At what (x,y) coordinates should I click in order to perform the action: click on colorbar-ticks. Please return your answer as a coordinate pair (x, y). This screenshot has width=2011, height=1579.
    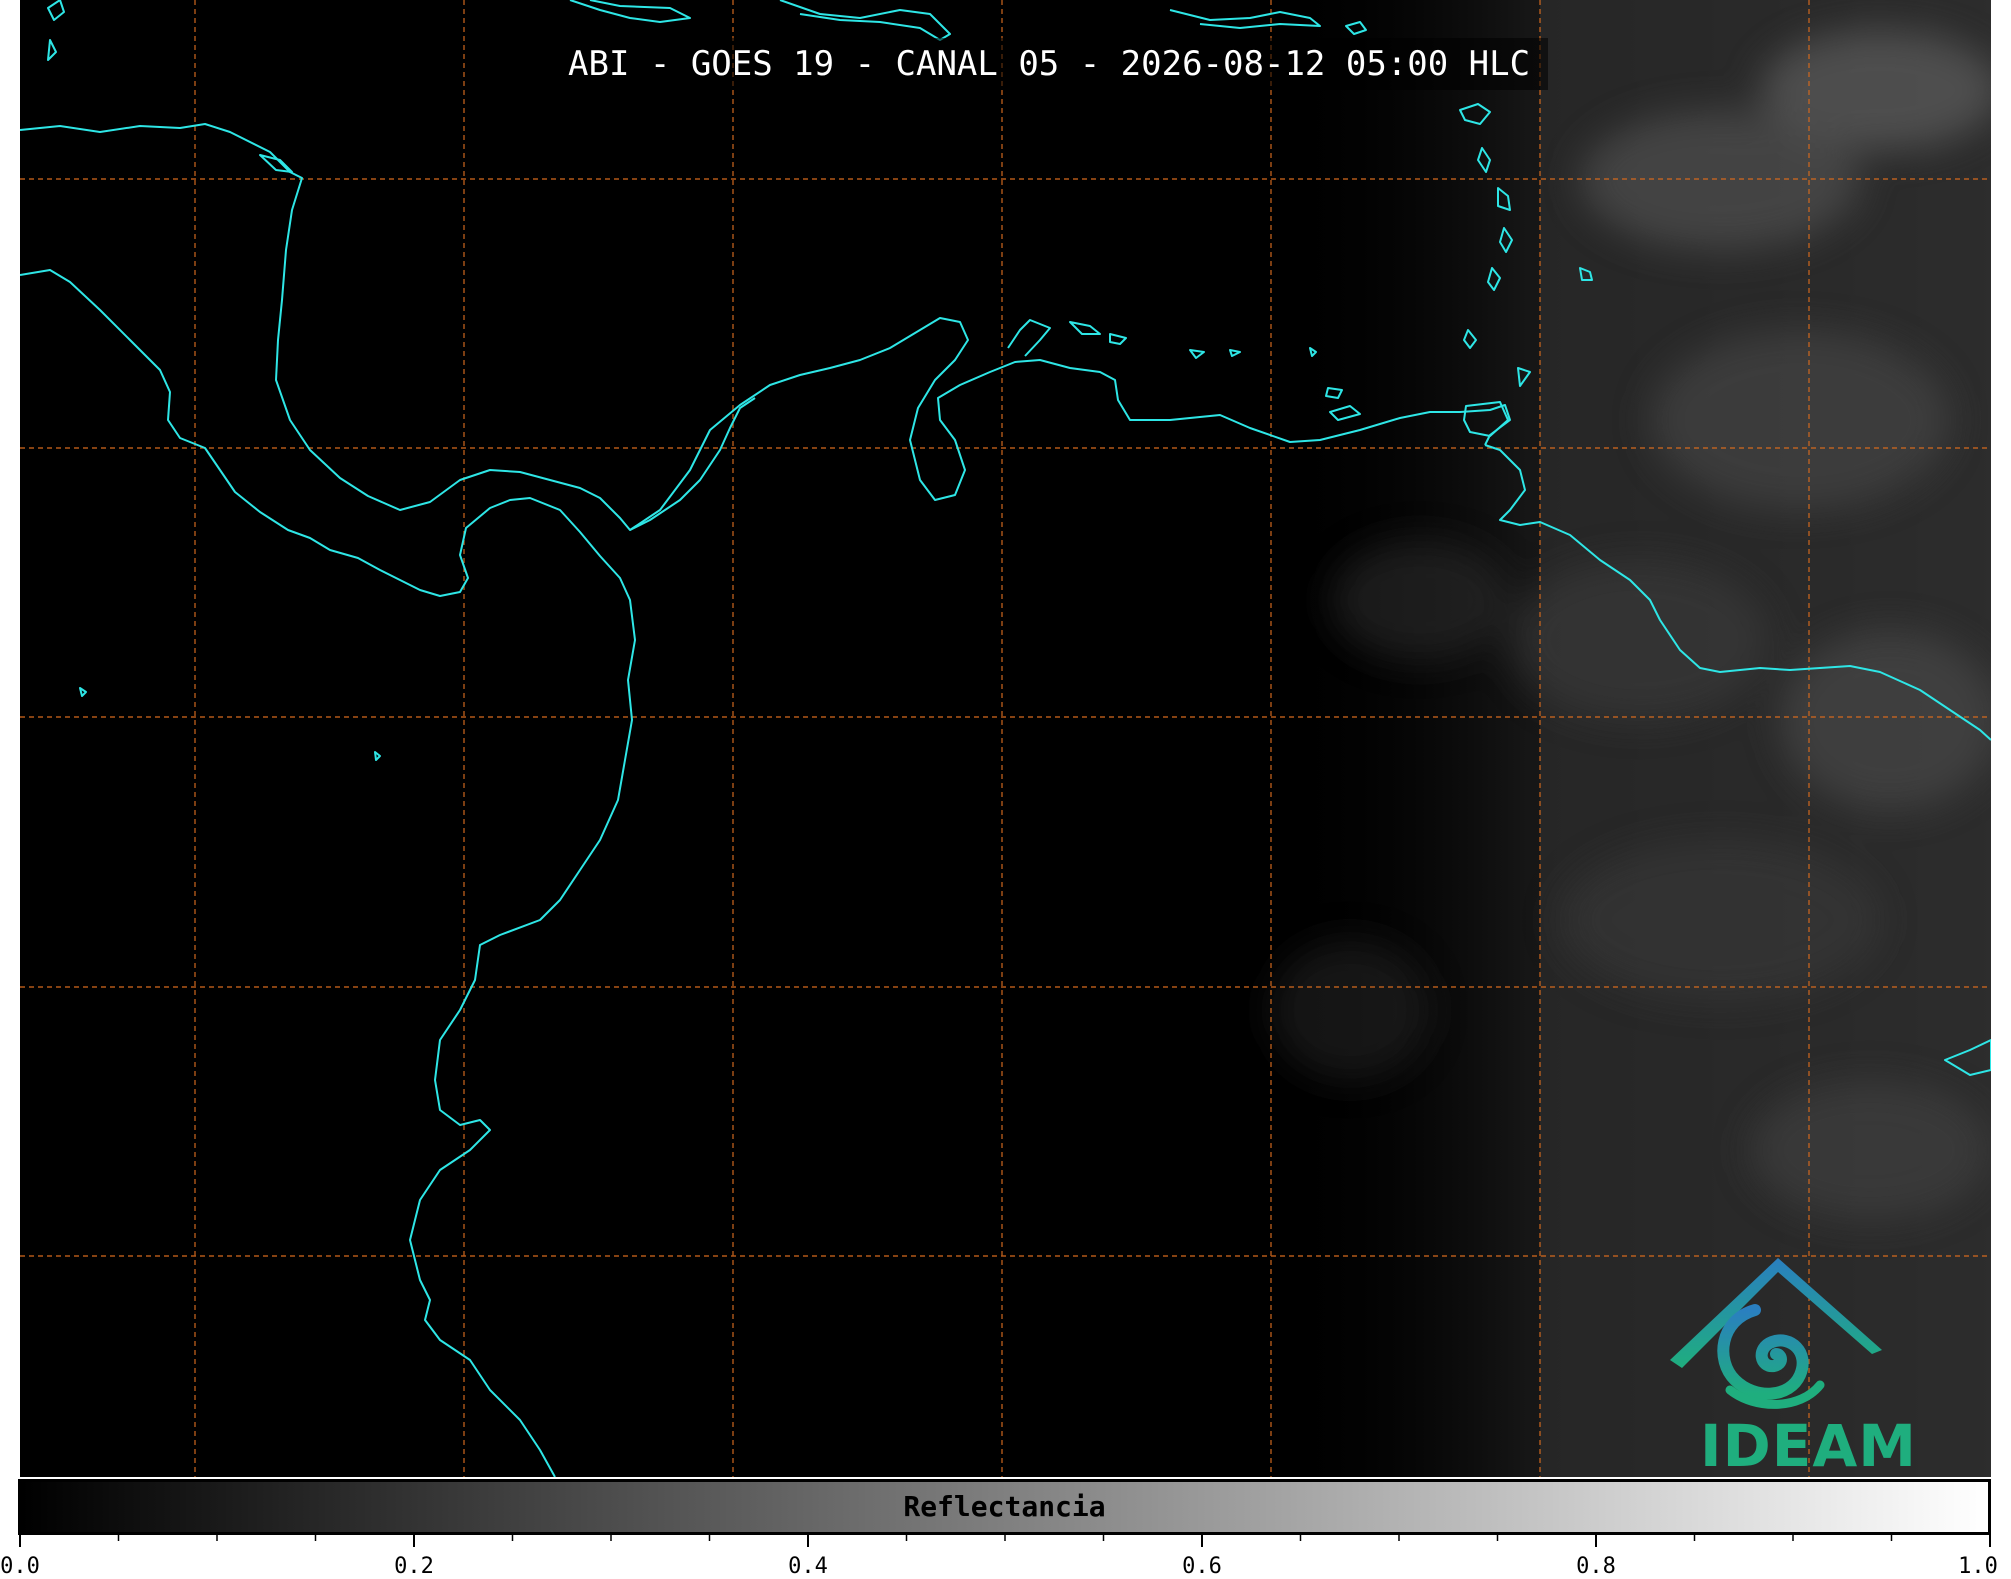
    Looking at the image, I should click on (1005, 1540).